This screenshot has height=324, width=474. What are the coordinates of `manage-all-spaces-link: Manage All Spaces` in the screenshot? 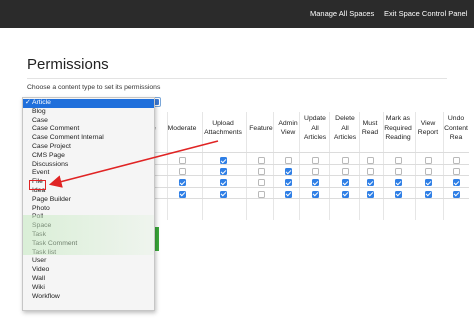 It's located at (342, 13).